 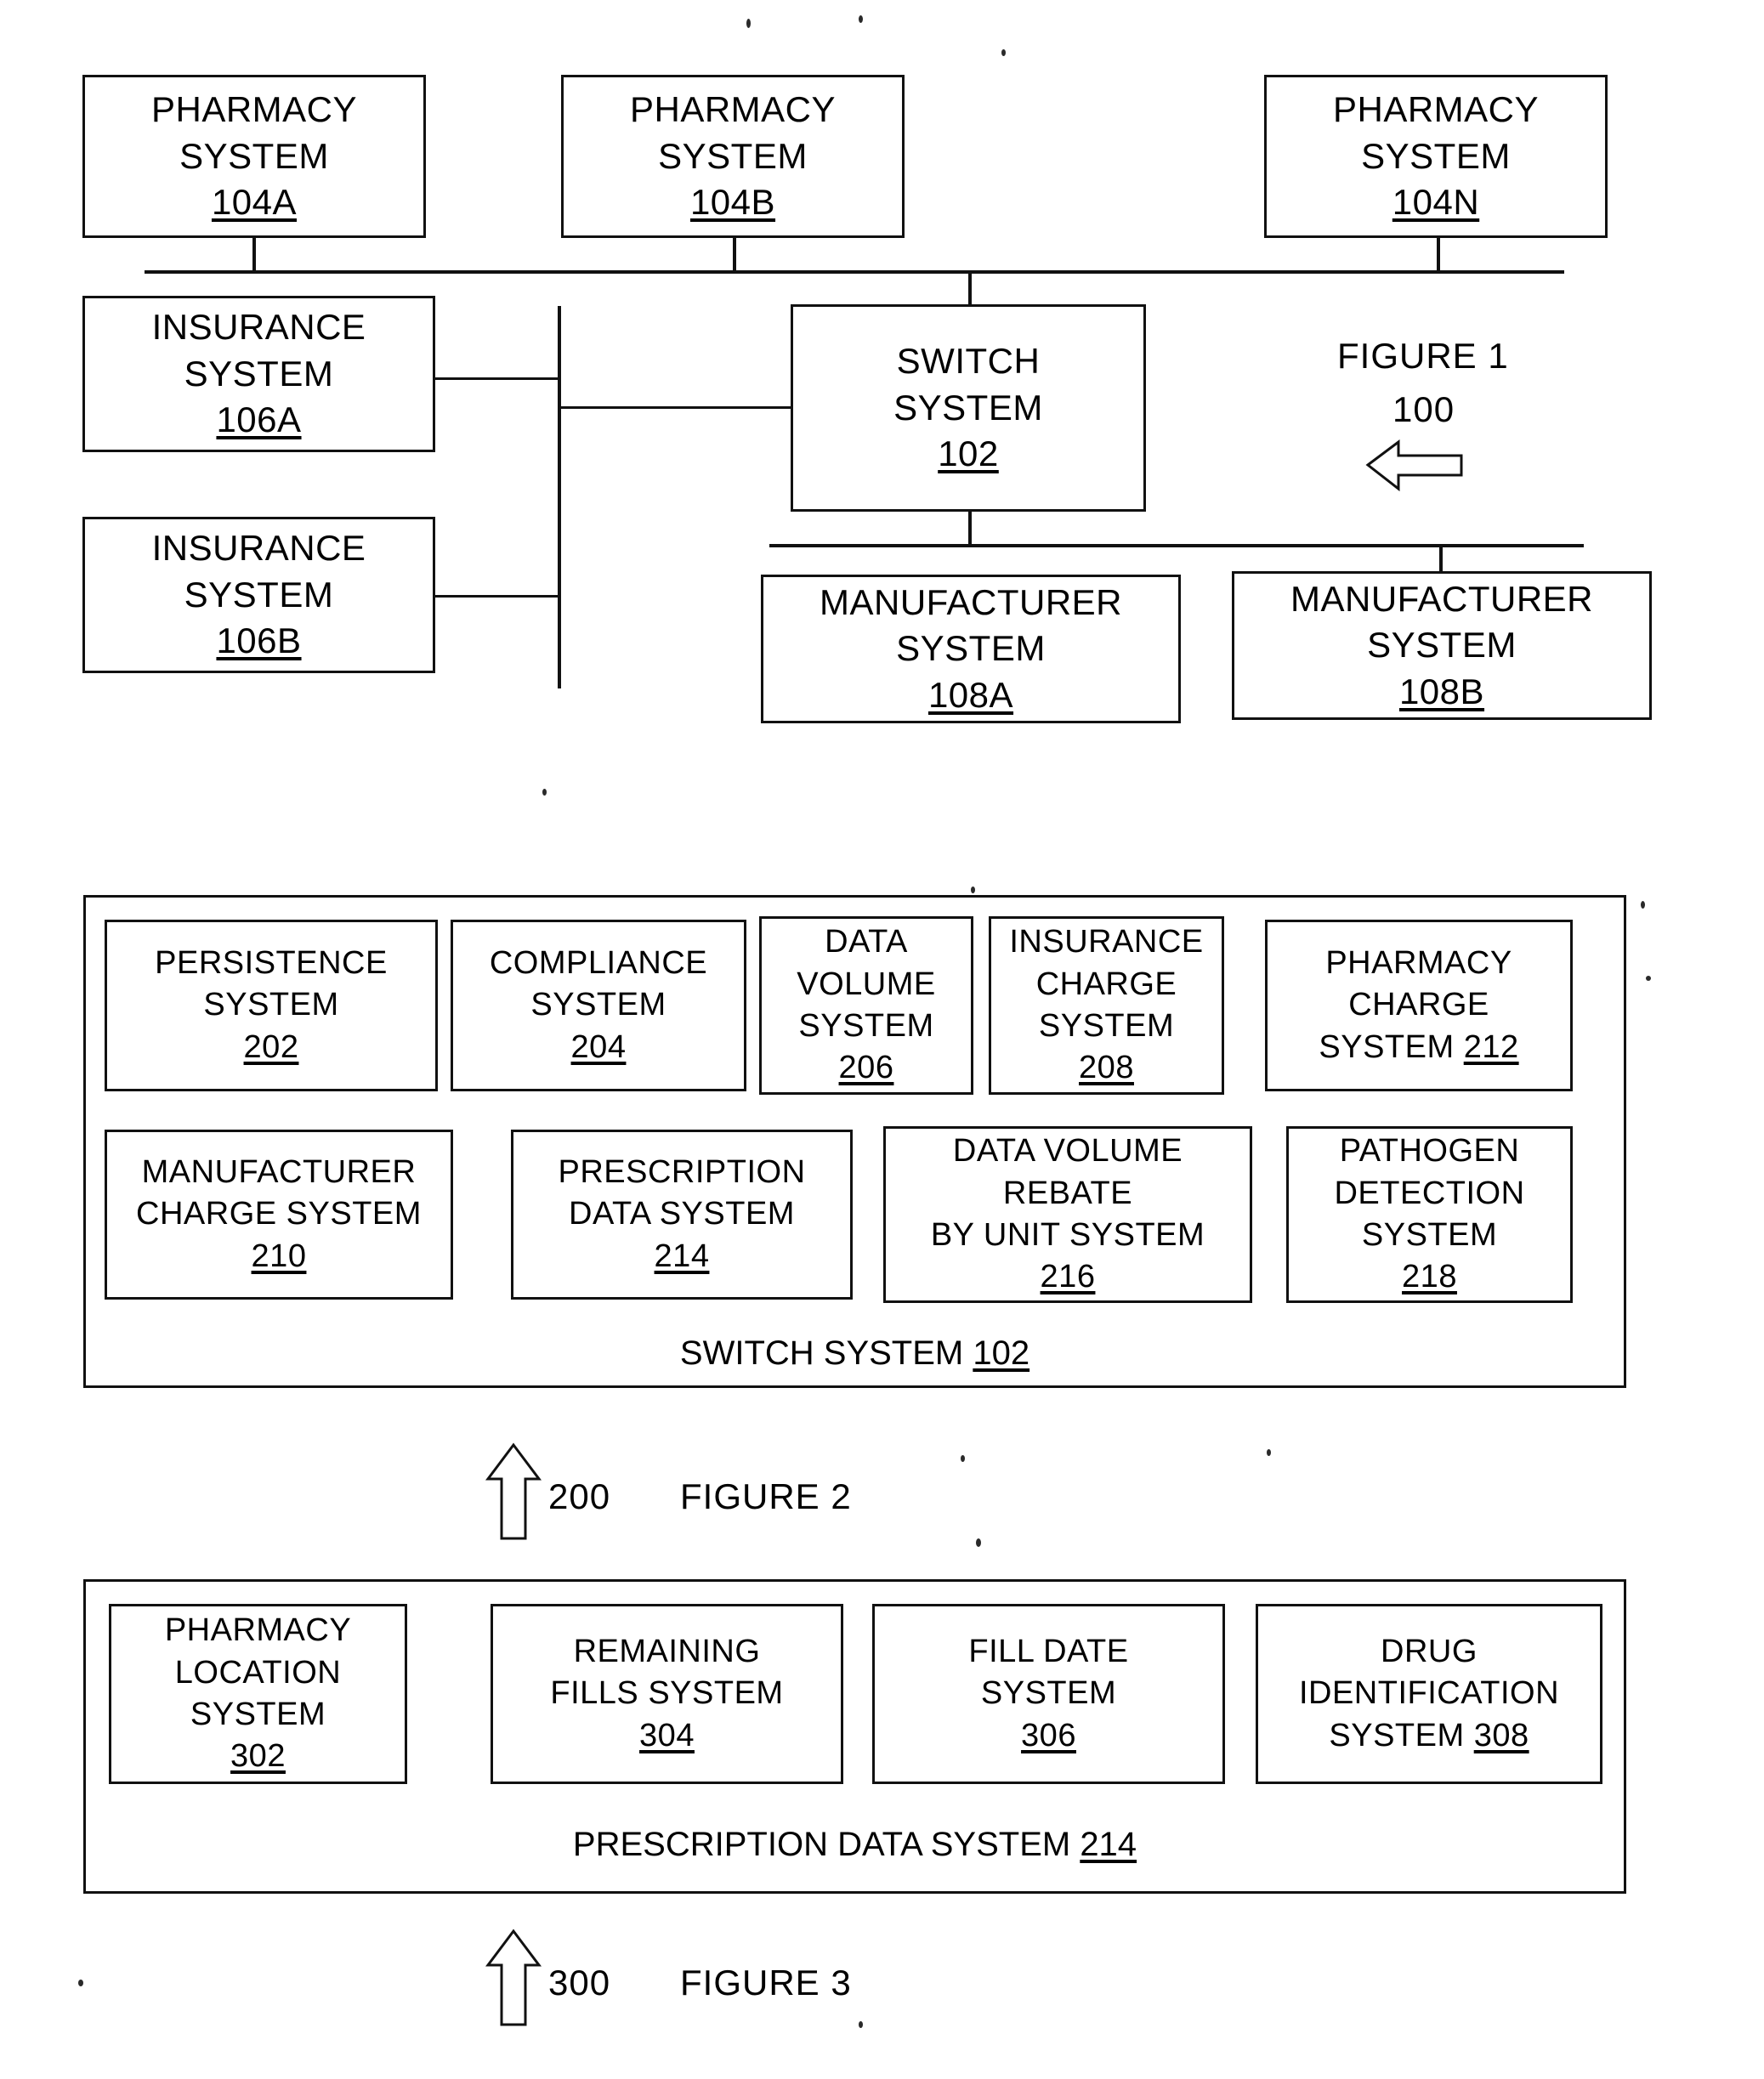 I want to click on figure2-caption: FIGURE 2, so click(x=766, y=1496).